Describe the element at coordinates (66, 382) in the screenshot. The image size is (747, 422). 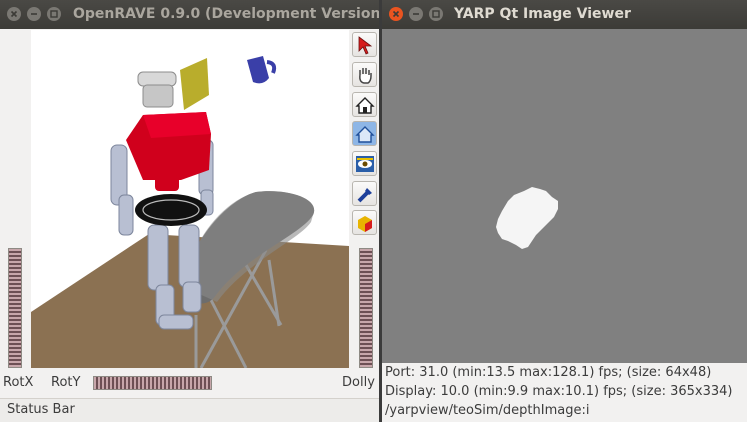
I see `roty-label: RotY` at that location.